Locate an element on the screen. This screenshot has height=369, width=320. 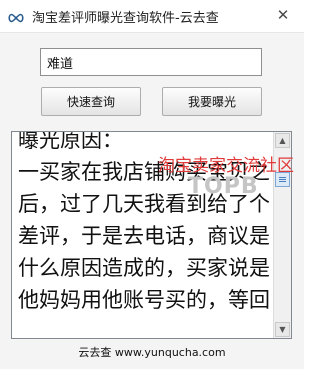
footer-text: 云去查 www.yunqucha.com is located at coordinates (152, 352).